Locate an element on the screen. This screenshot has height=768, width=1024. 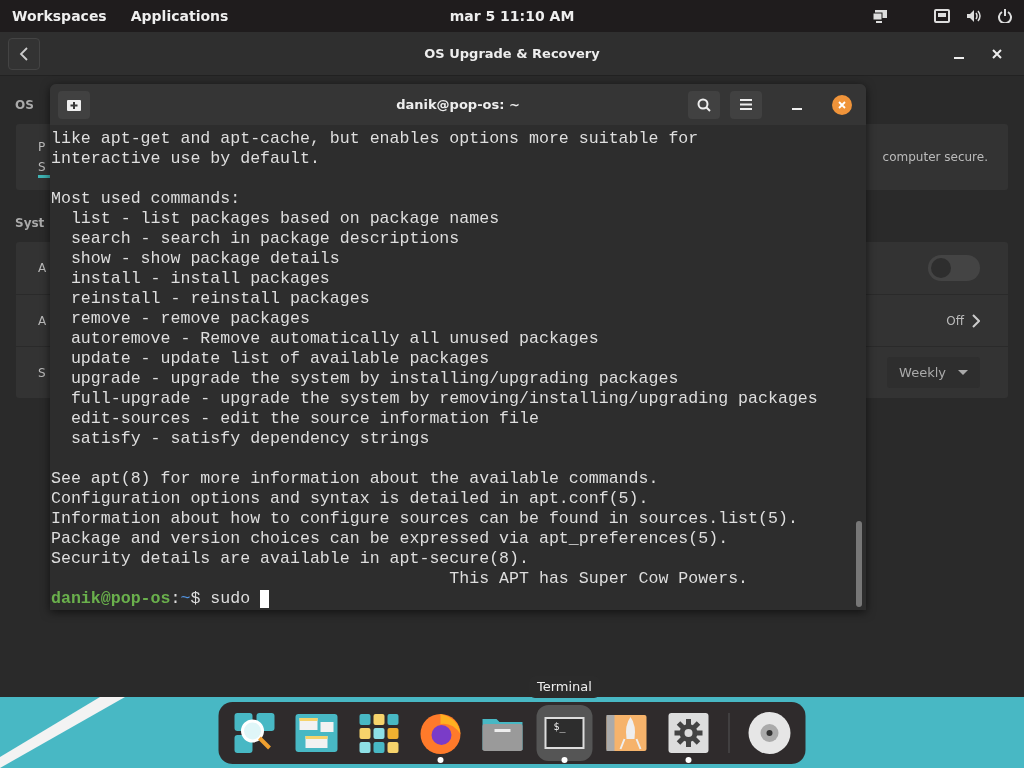
terminal-line: Most used commands: is located at coordinates (146, 199).